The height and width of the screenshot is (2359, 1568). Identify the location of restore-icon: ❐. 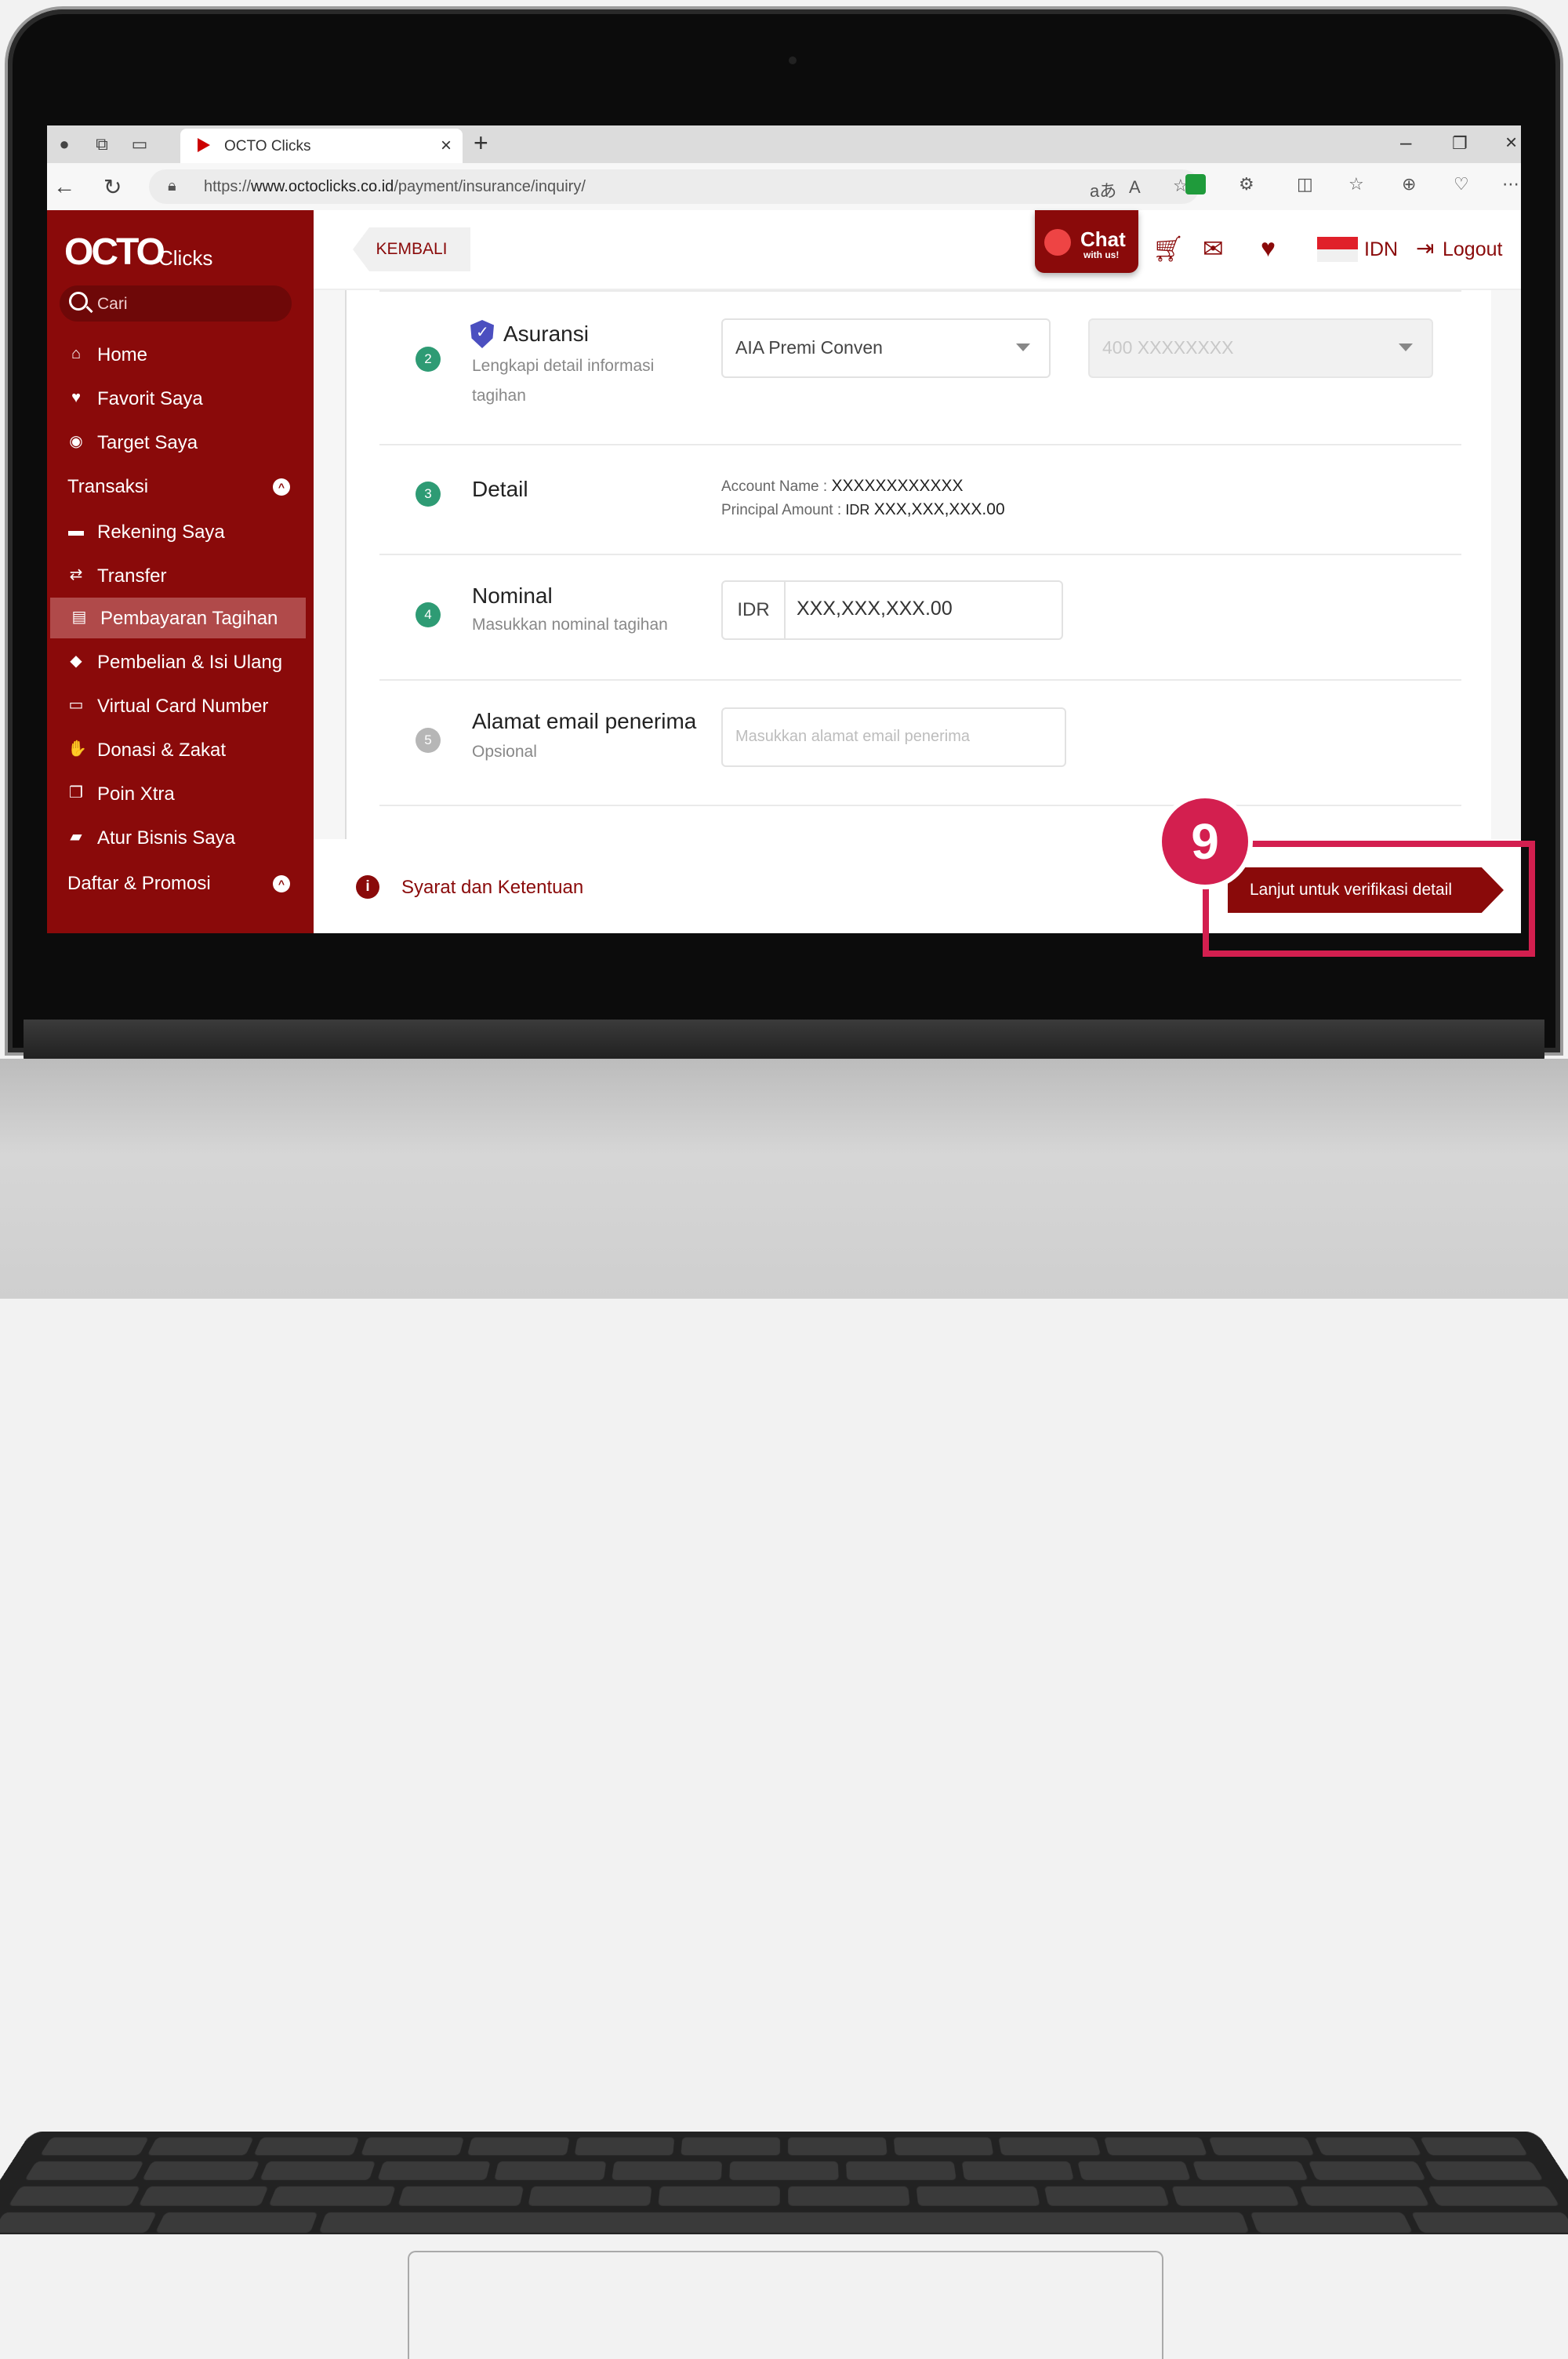
(1460, 143).